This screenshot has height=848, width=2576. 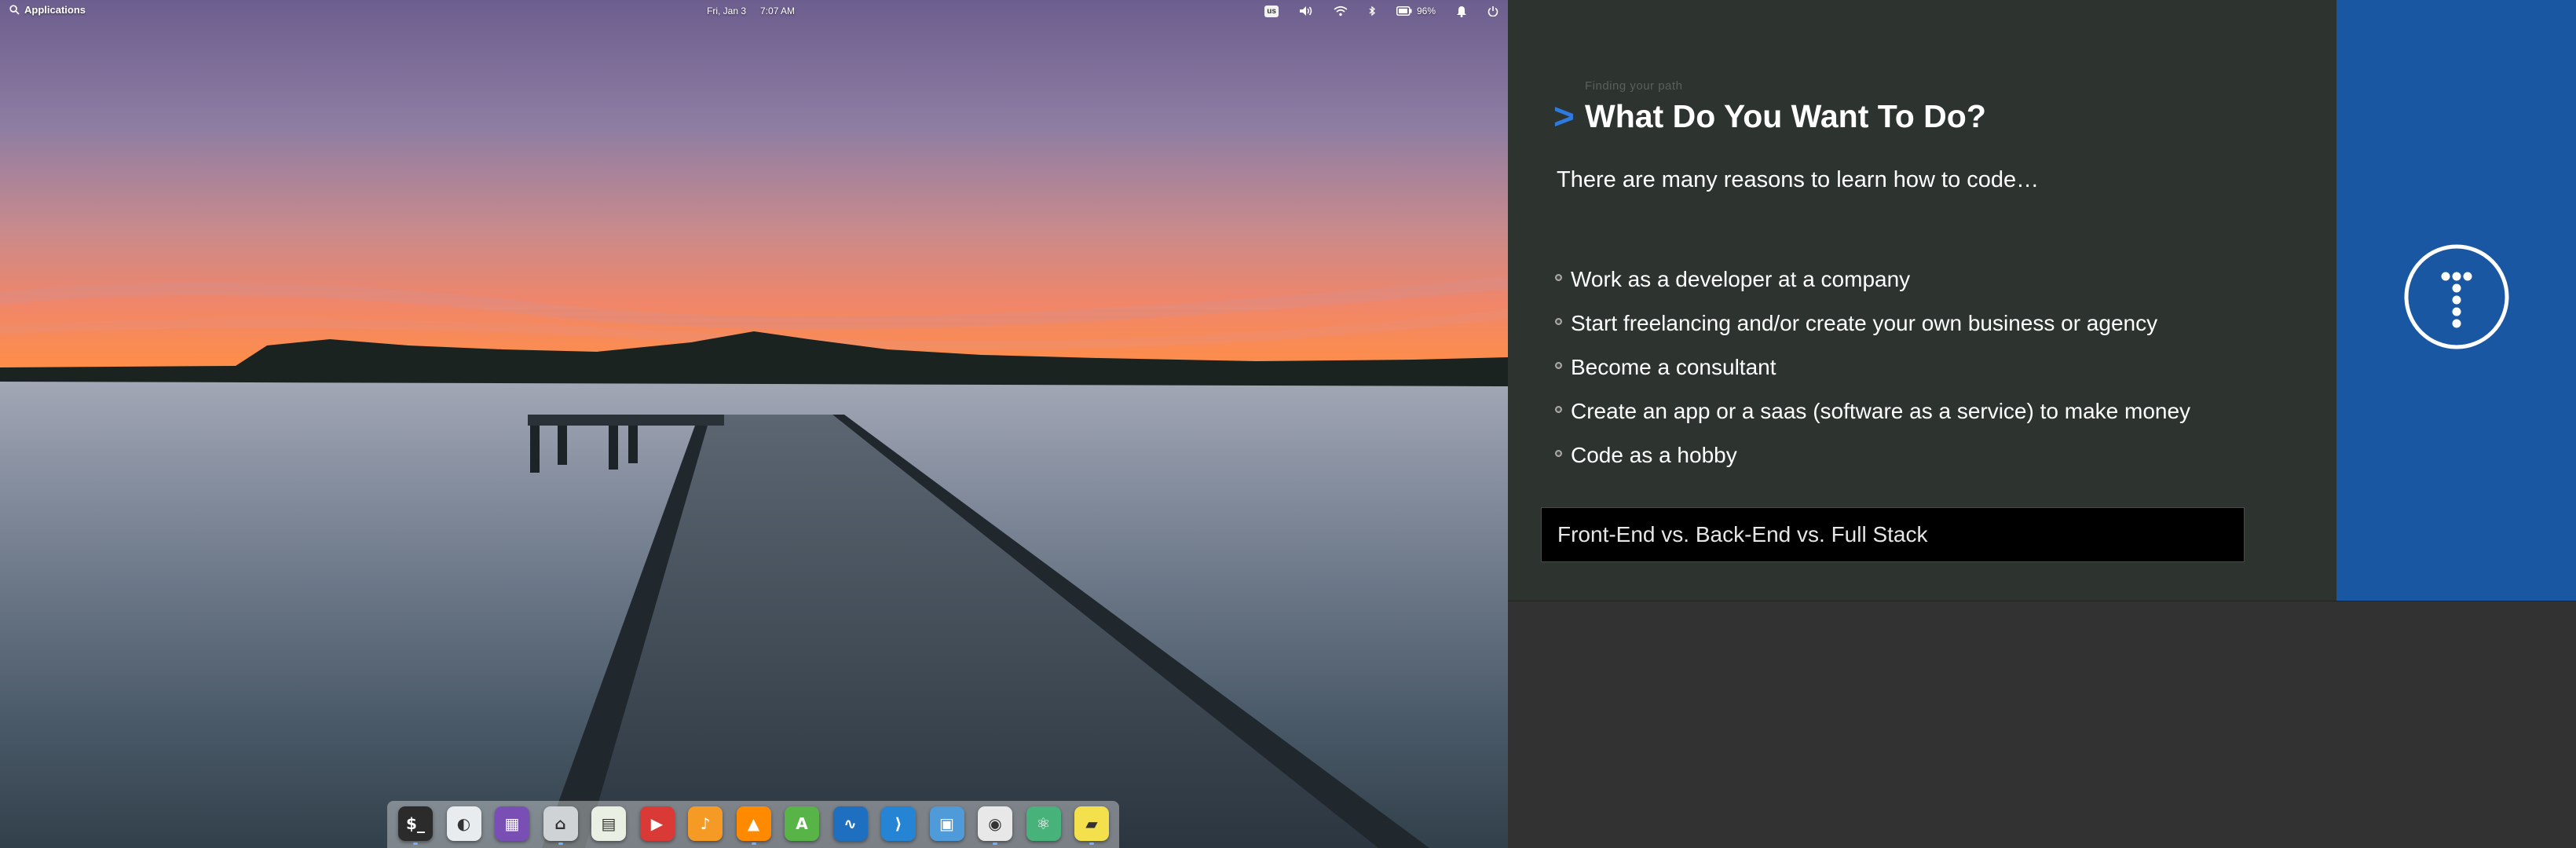 I want to click on bullet-text: Code as a hobby, so click(x=1654, y=455).